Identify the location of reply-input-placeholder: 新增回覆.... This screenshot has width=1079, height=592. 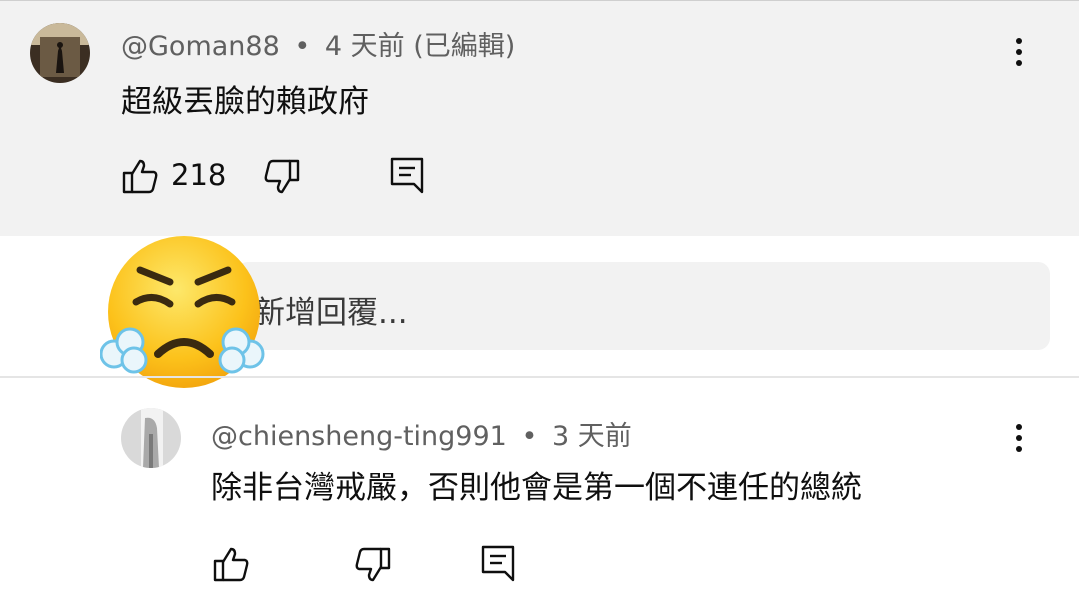
(331, 309).